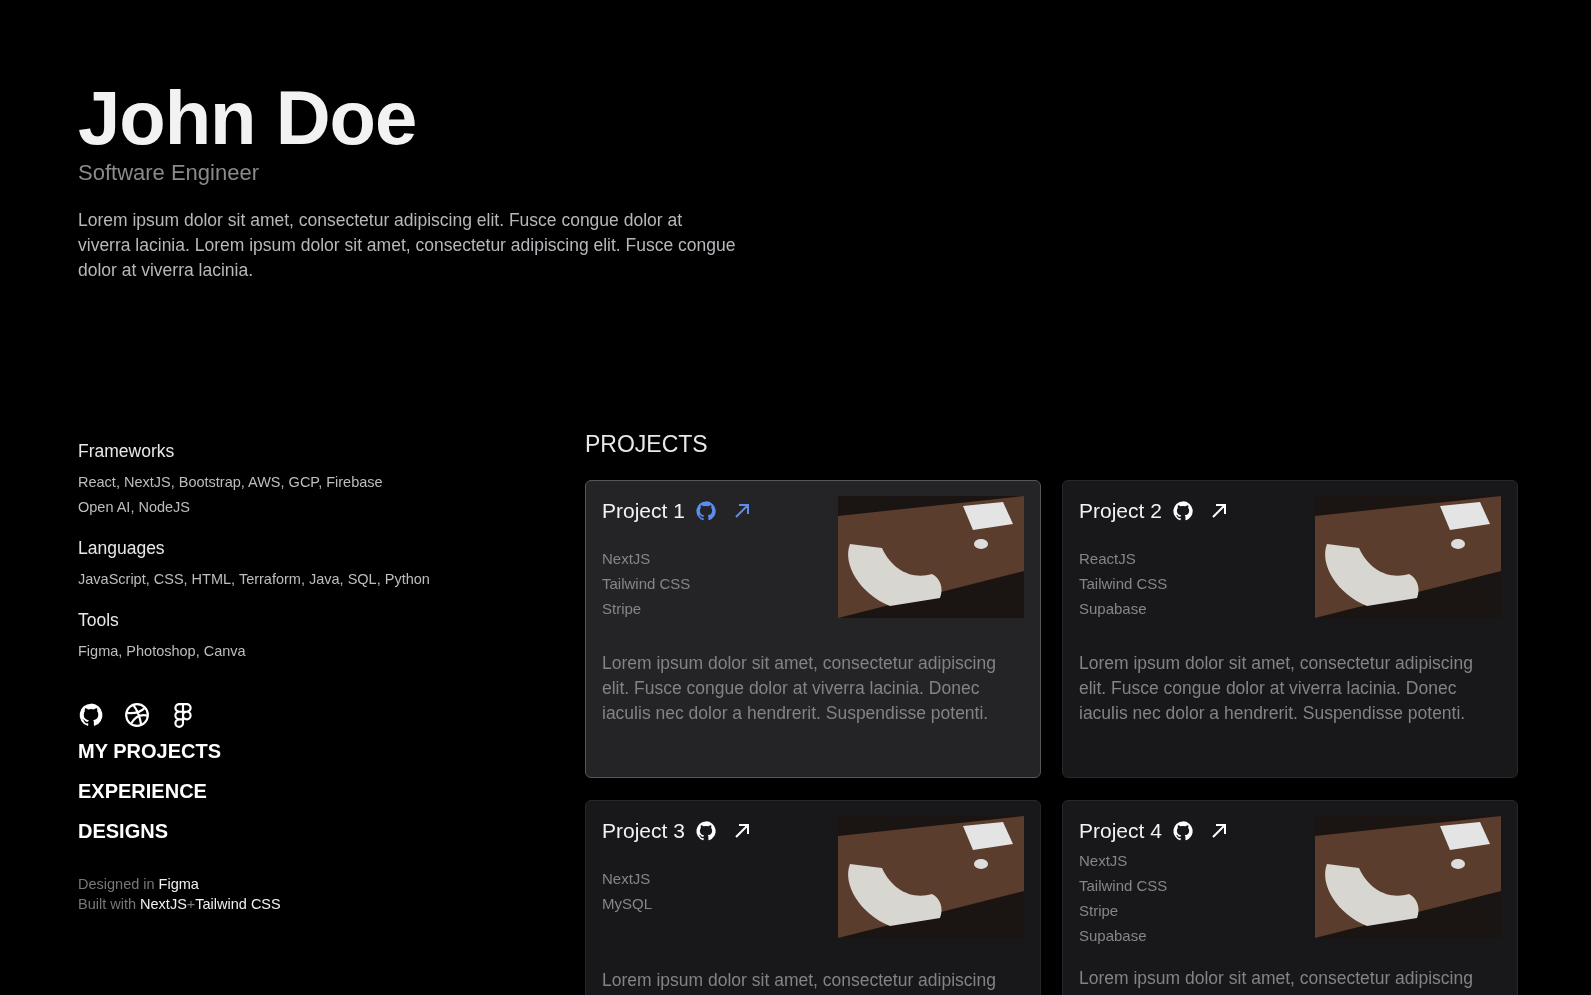 This screenshot has width=1591, height=995. I want to click on project-card: Project 2 ReactJS Tailwind CSS Supabase Lorem ipsum dolor sit amet, consectetur adipiscing elit. Fusce congue dolor at viverra lacinia. Donec iaculis nec dolor a hendrerit. Suspendisse potenti., so click(1290, 629).